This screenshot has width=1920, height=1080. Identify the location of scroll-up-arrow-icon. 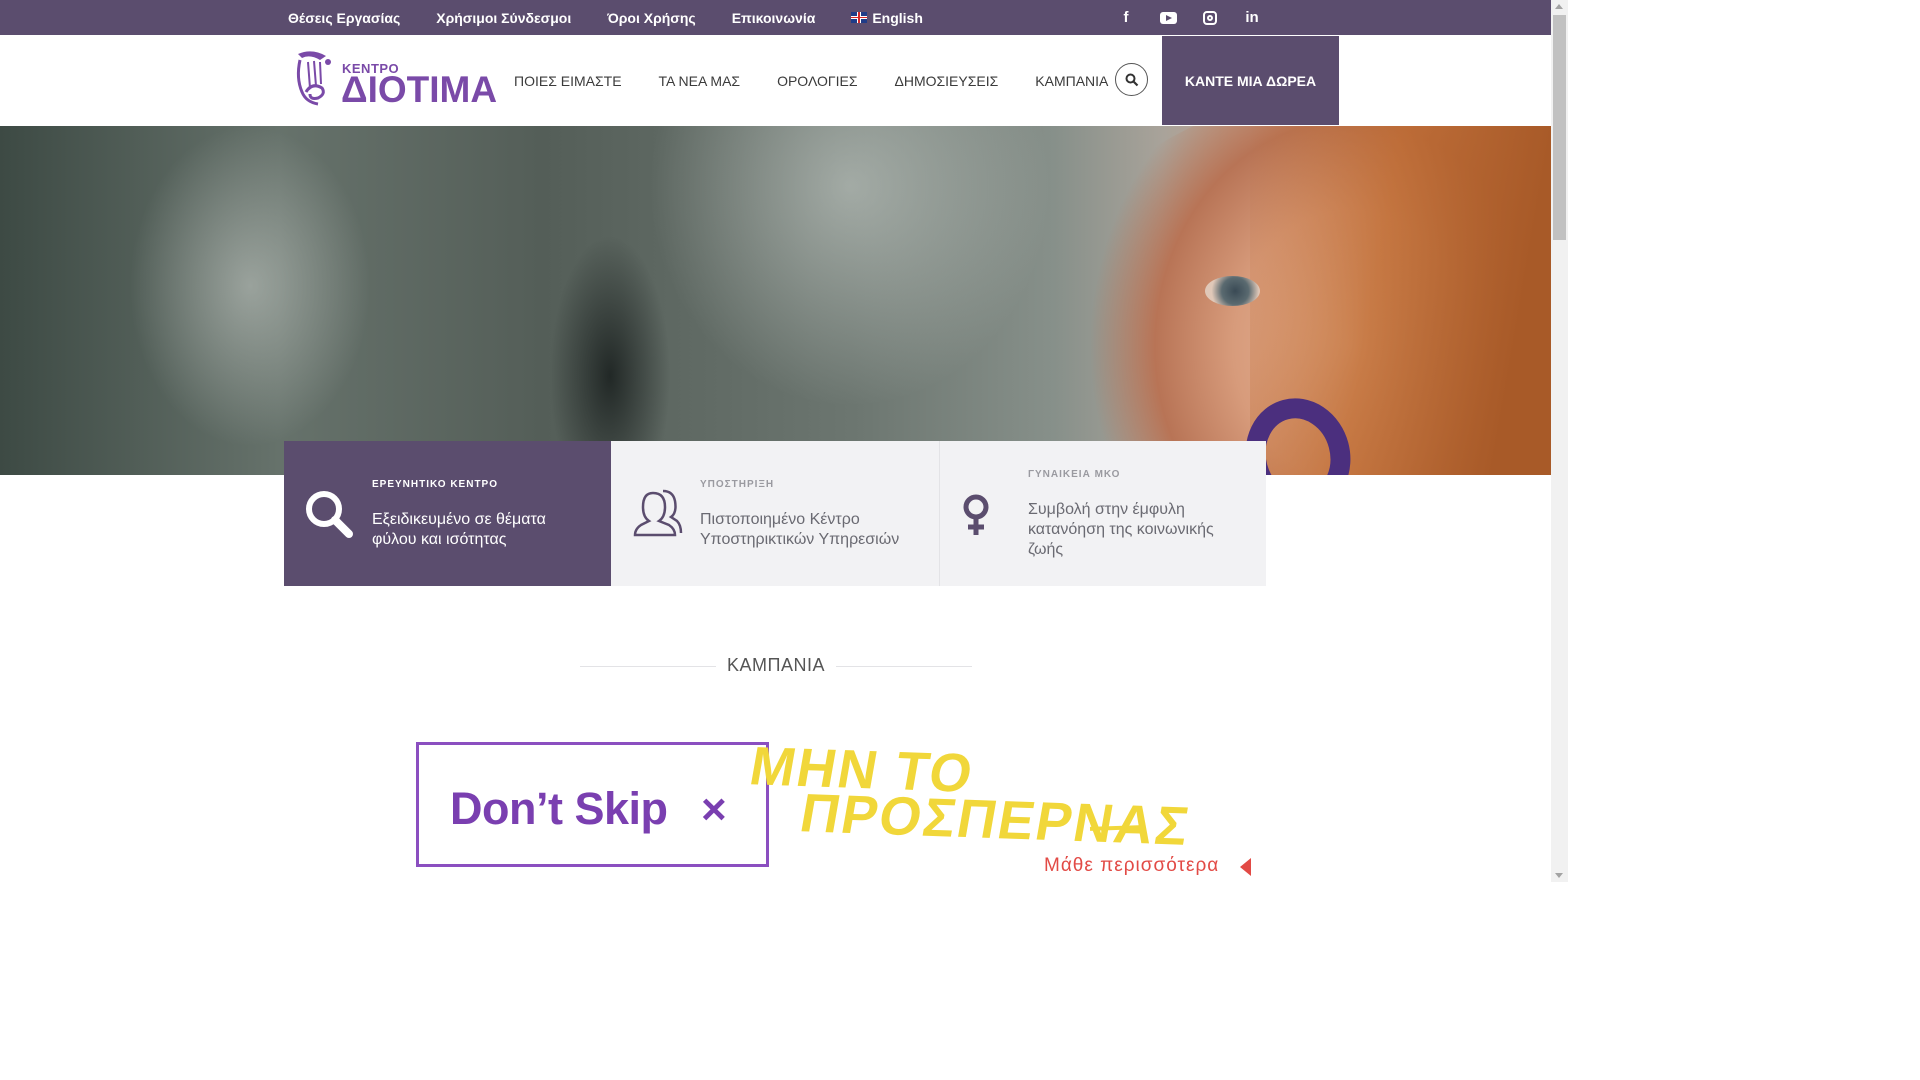
(1559, 6).